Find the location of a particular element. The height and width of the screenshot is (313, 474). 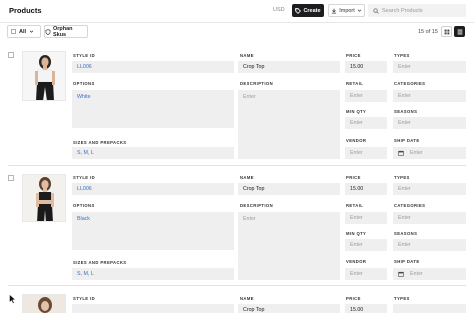

search-box is located at coordinates (417, 10).